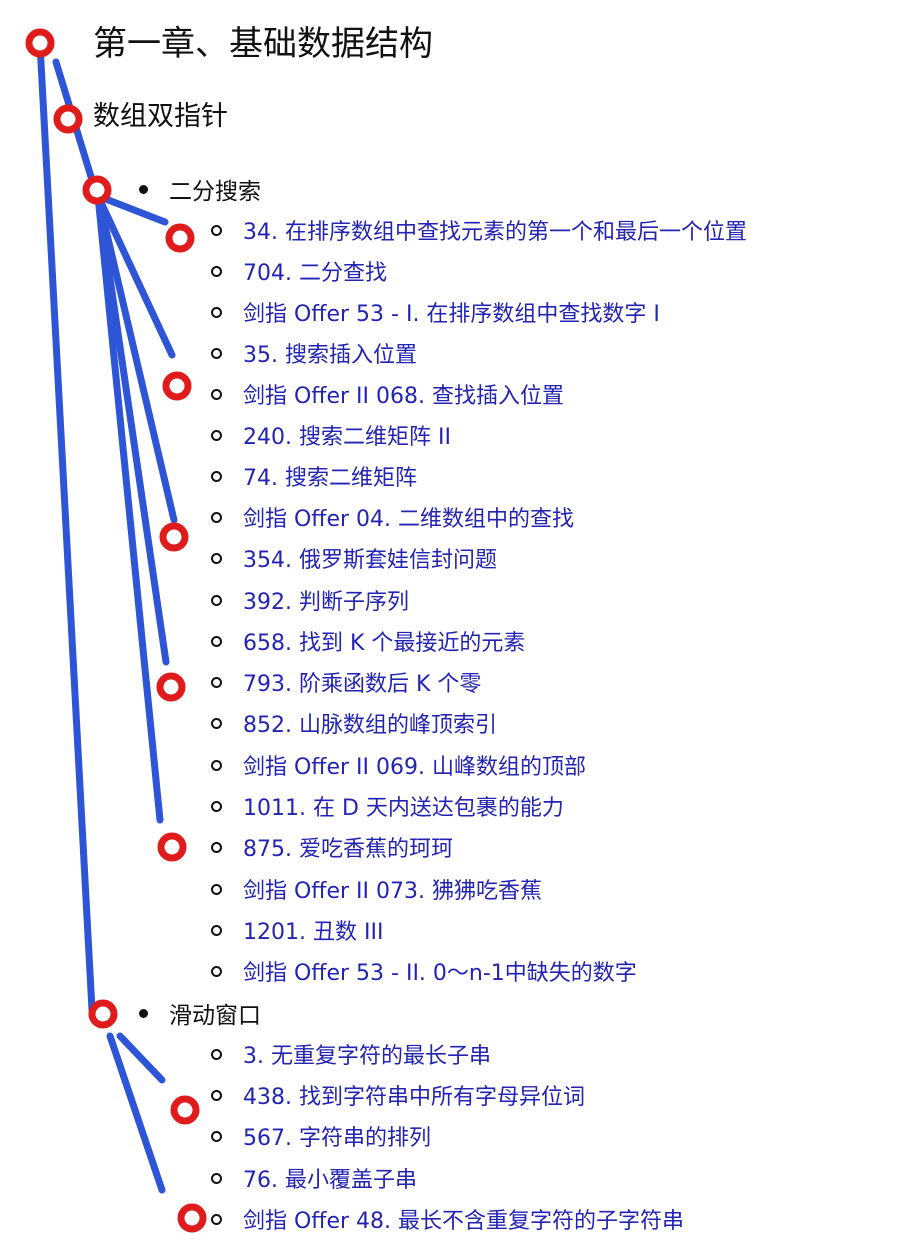  What do you see at coordinates (330, 353) in the screenshot?
I see `problem-link: 35. 搜索插入位置` at bounding box center [330, 353].